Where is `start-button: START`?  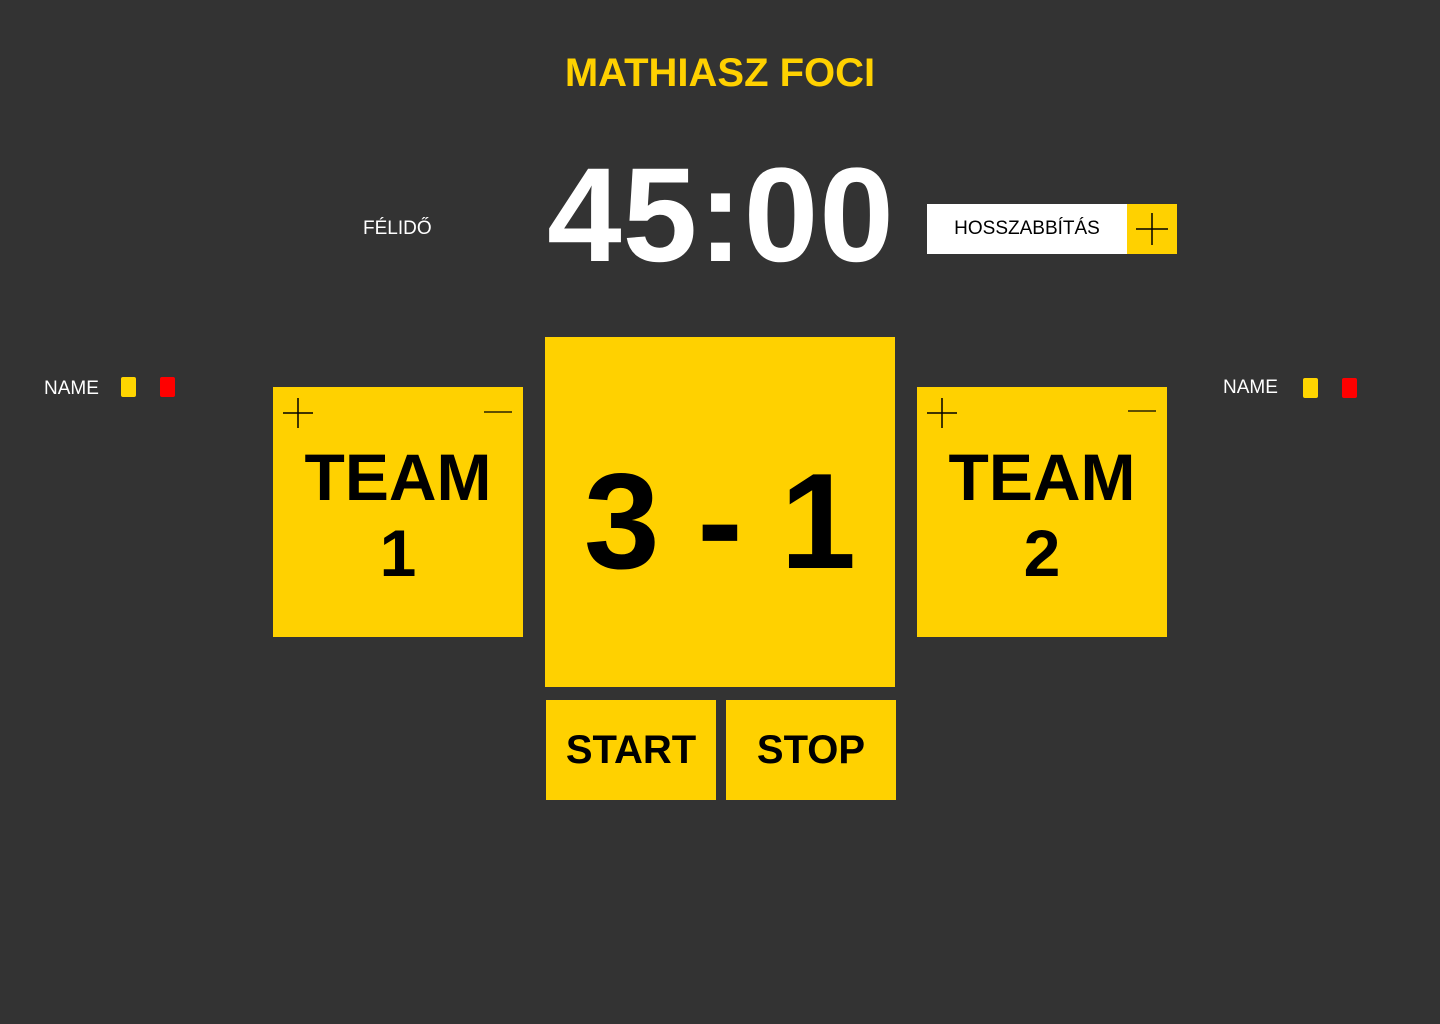
start-button: START is located at coordinates (631, 750).